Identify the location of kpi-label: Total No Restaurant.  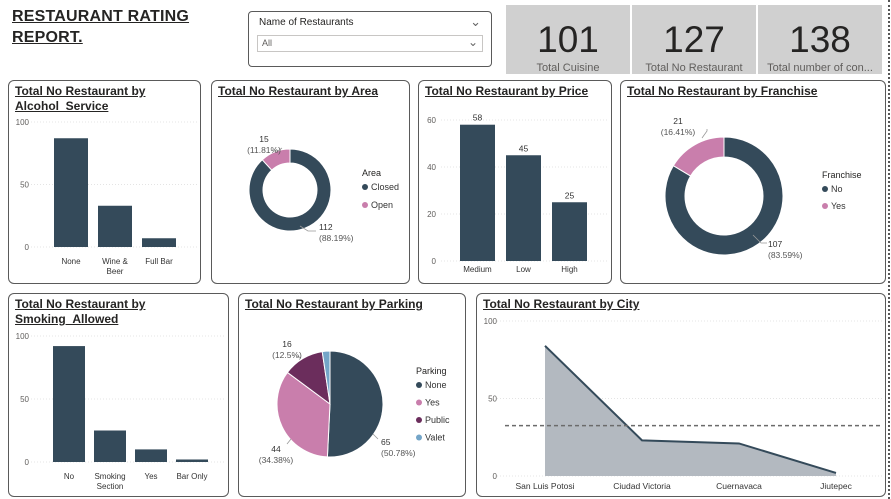
(694, 68).